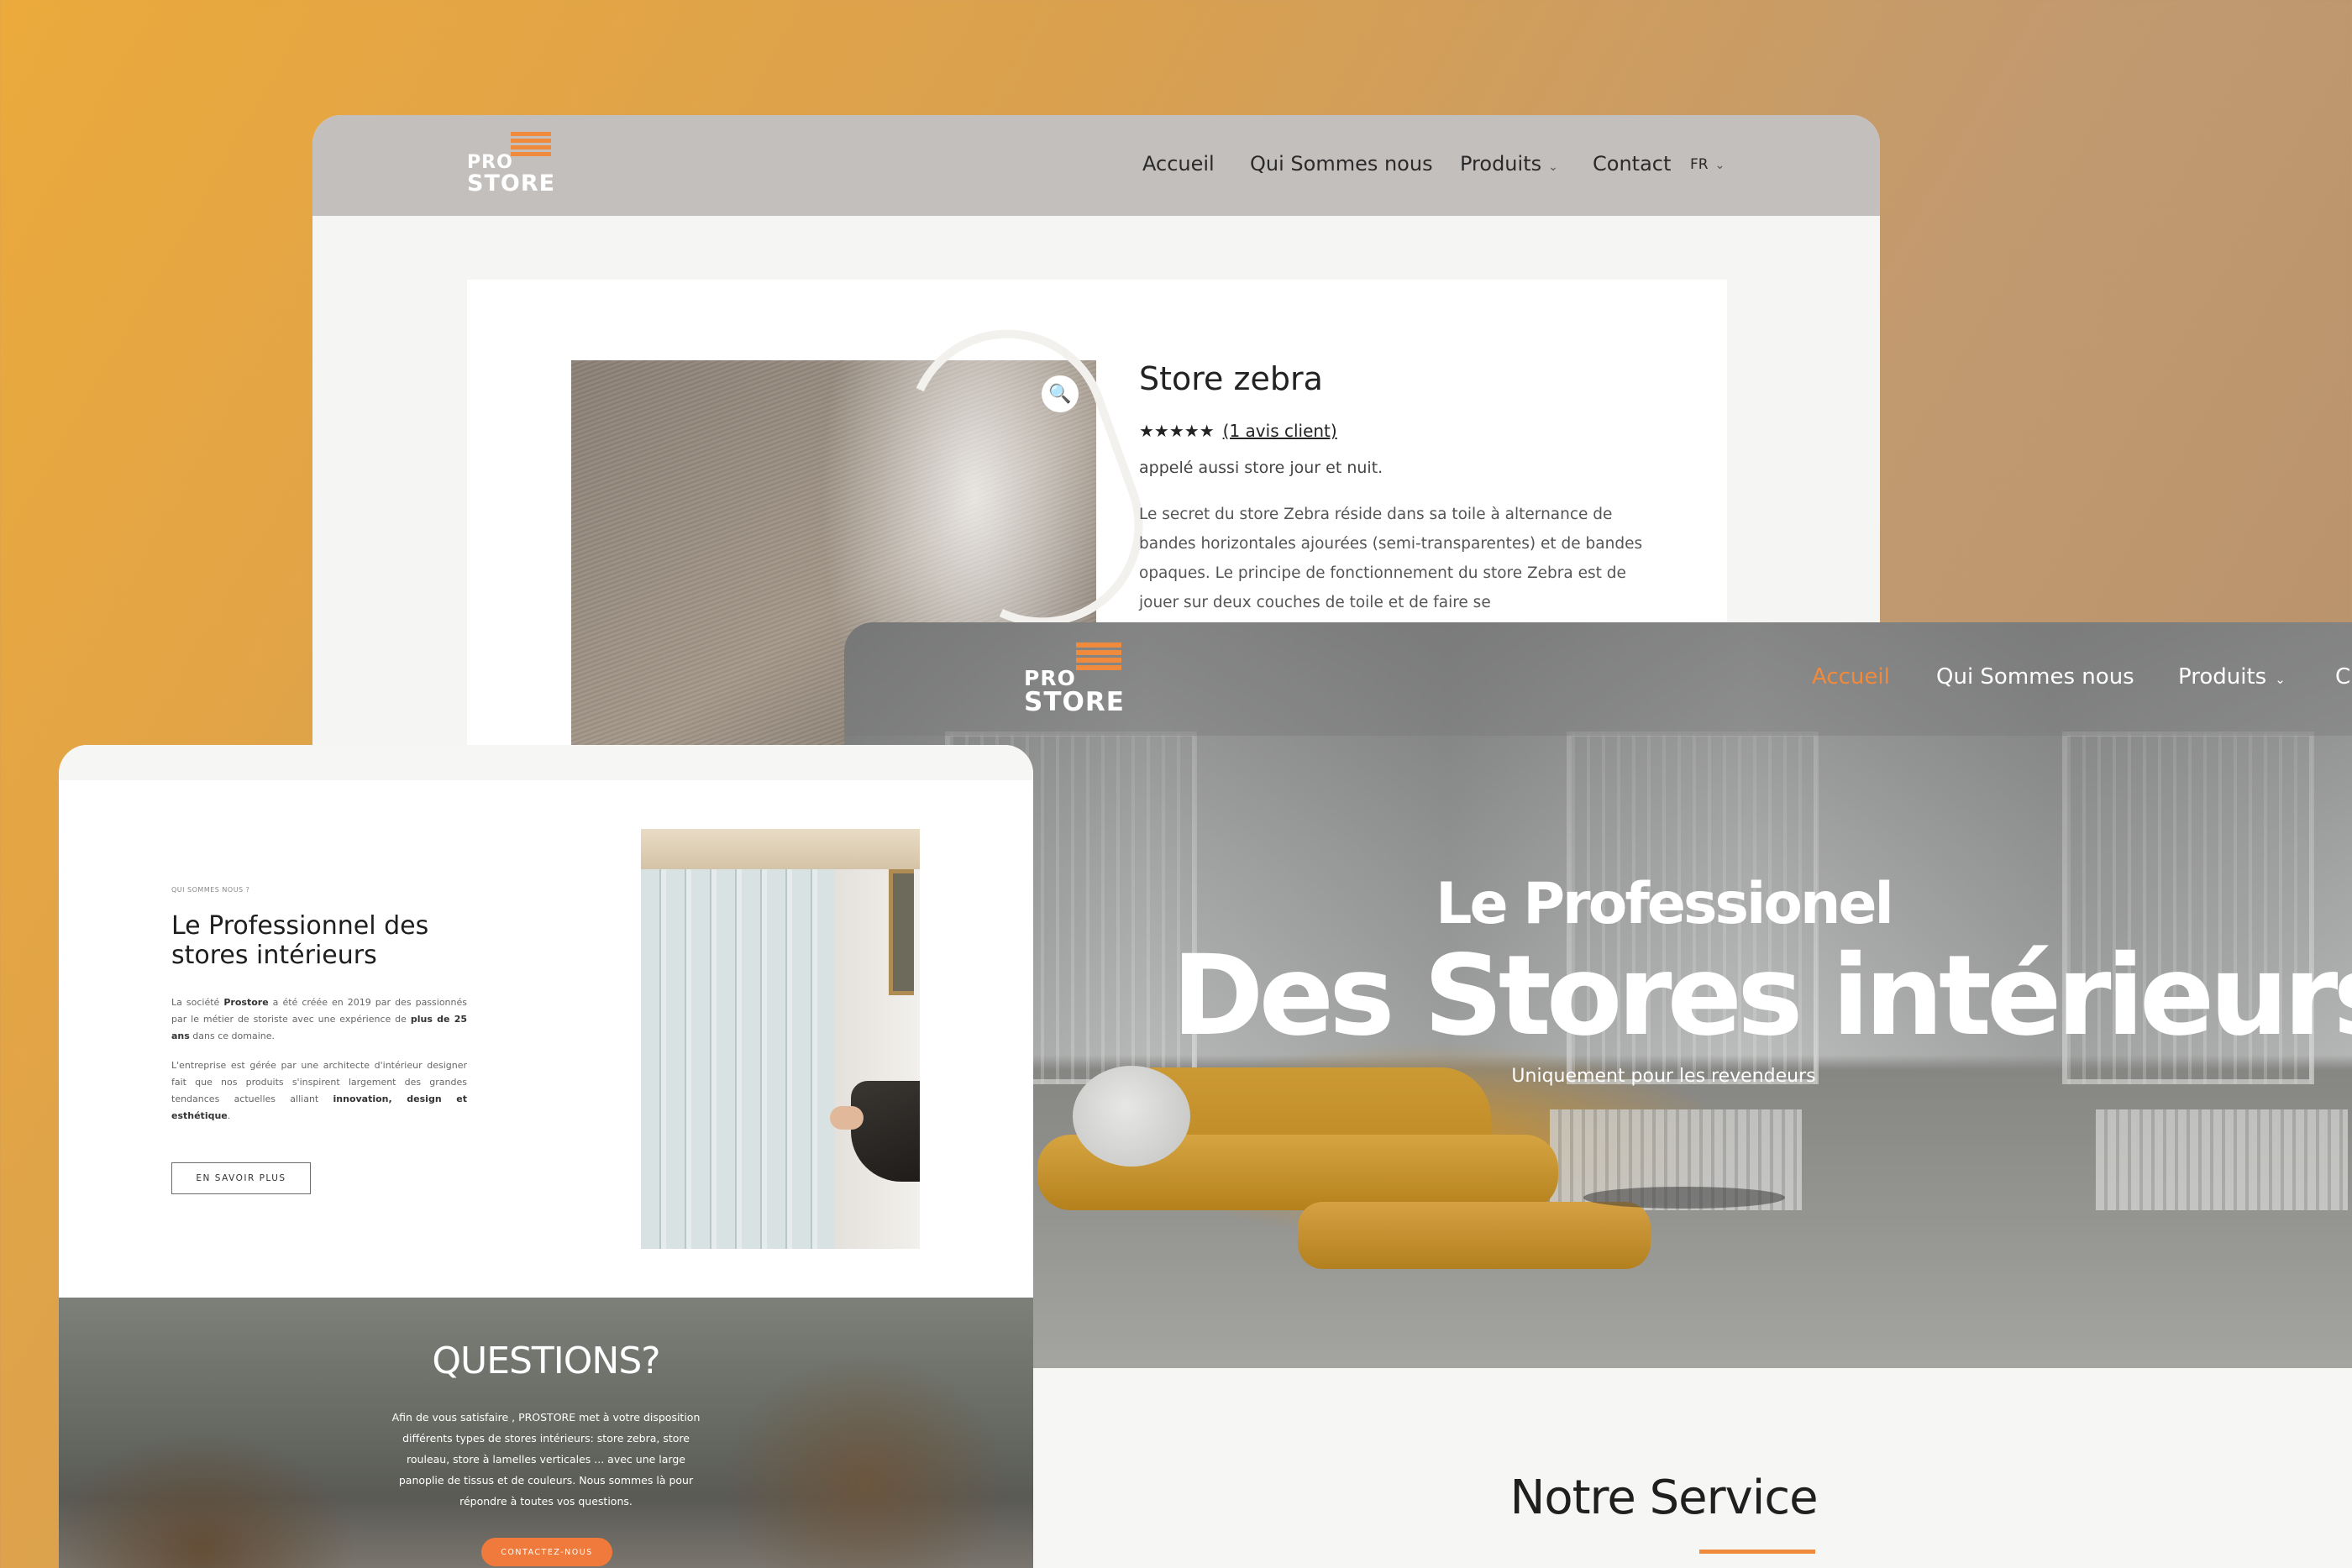 Image resolution: width=2352 pixels, height=1568 pixels. Describe the element at coordinates (1762, 996) in the screenshot. I see `hero-title: Des Stores intérieurs` at that location.